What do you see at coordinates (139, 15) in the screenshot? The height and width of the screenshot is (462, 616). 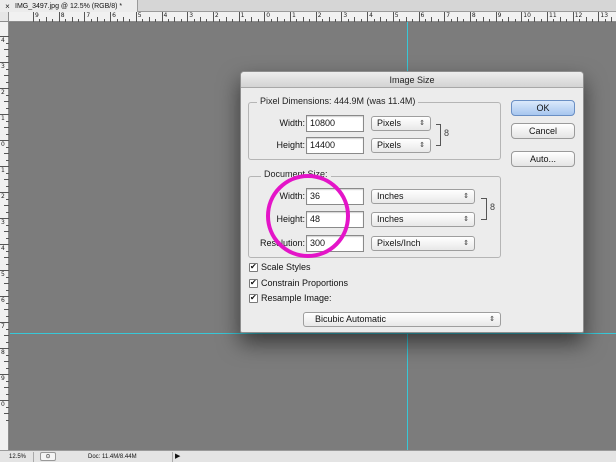 I see `ruler-number: 5` at bounding box center [139, 15].